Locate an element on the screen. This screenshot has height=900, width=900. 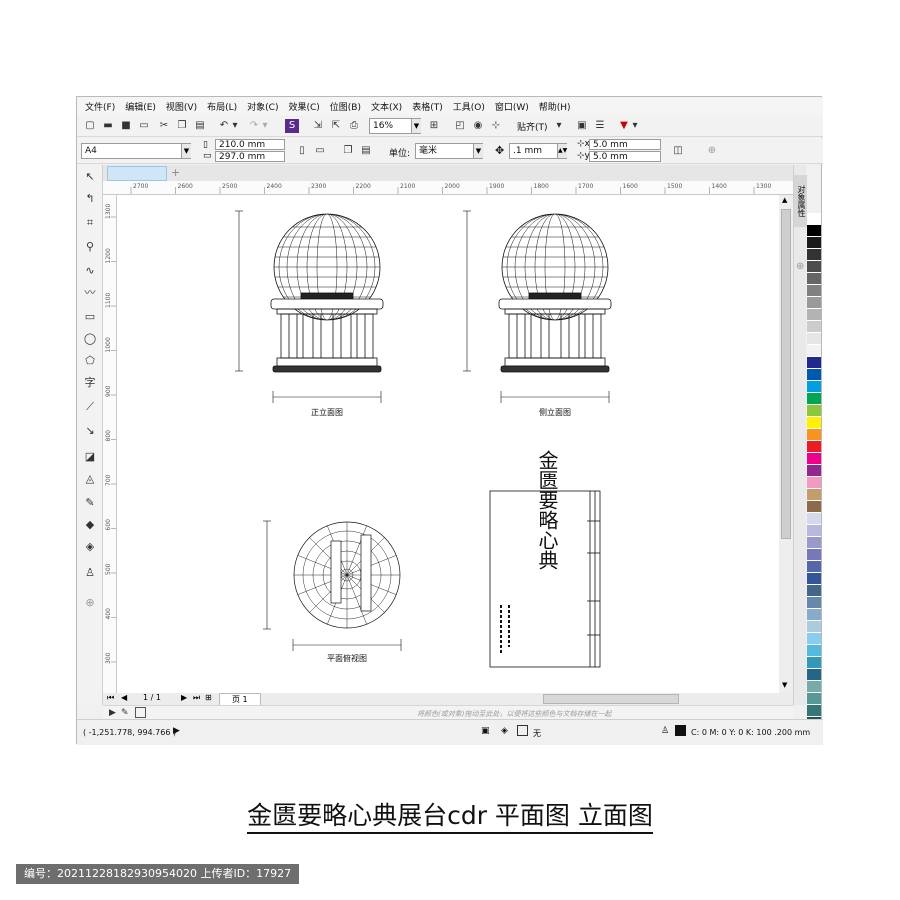
crop-tool-icon: ⌗ is located at coordinates (90, 223).